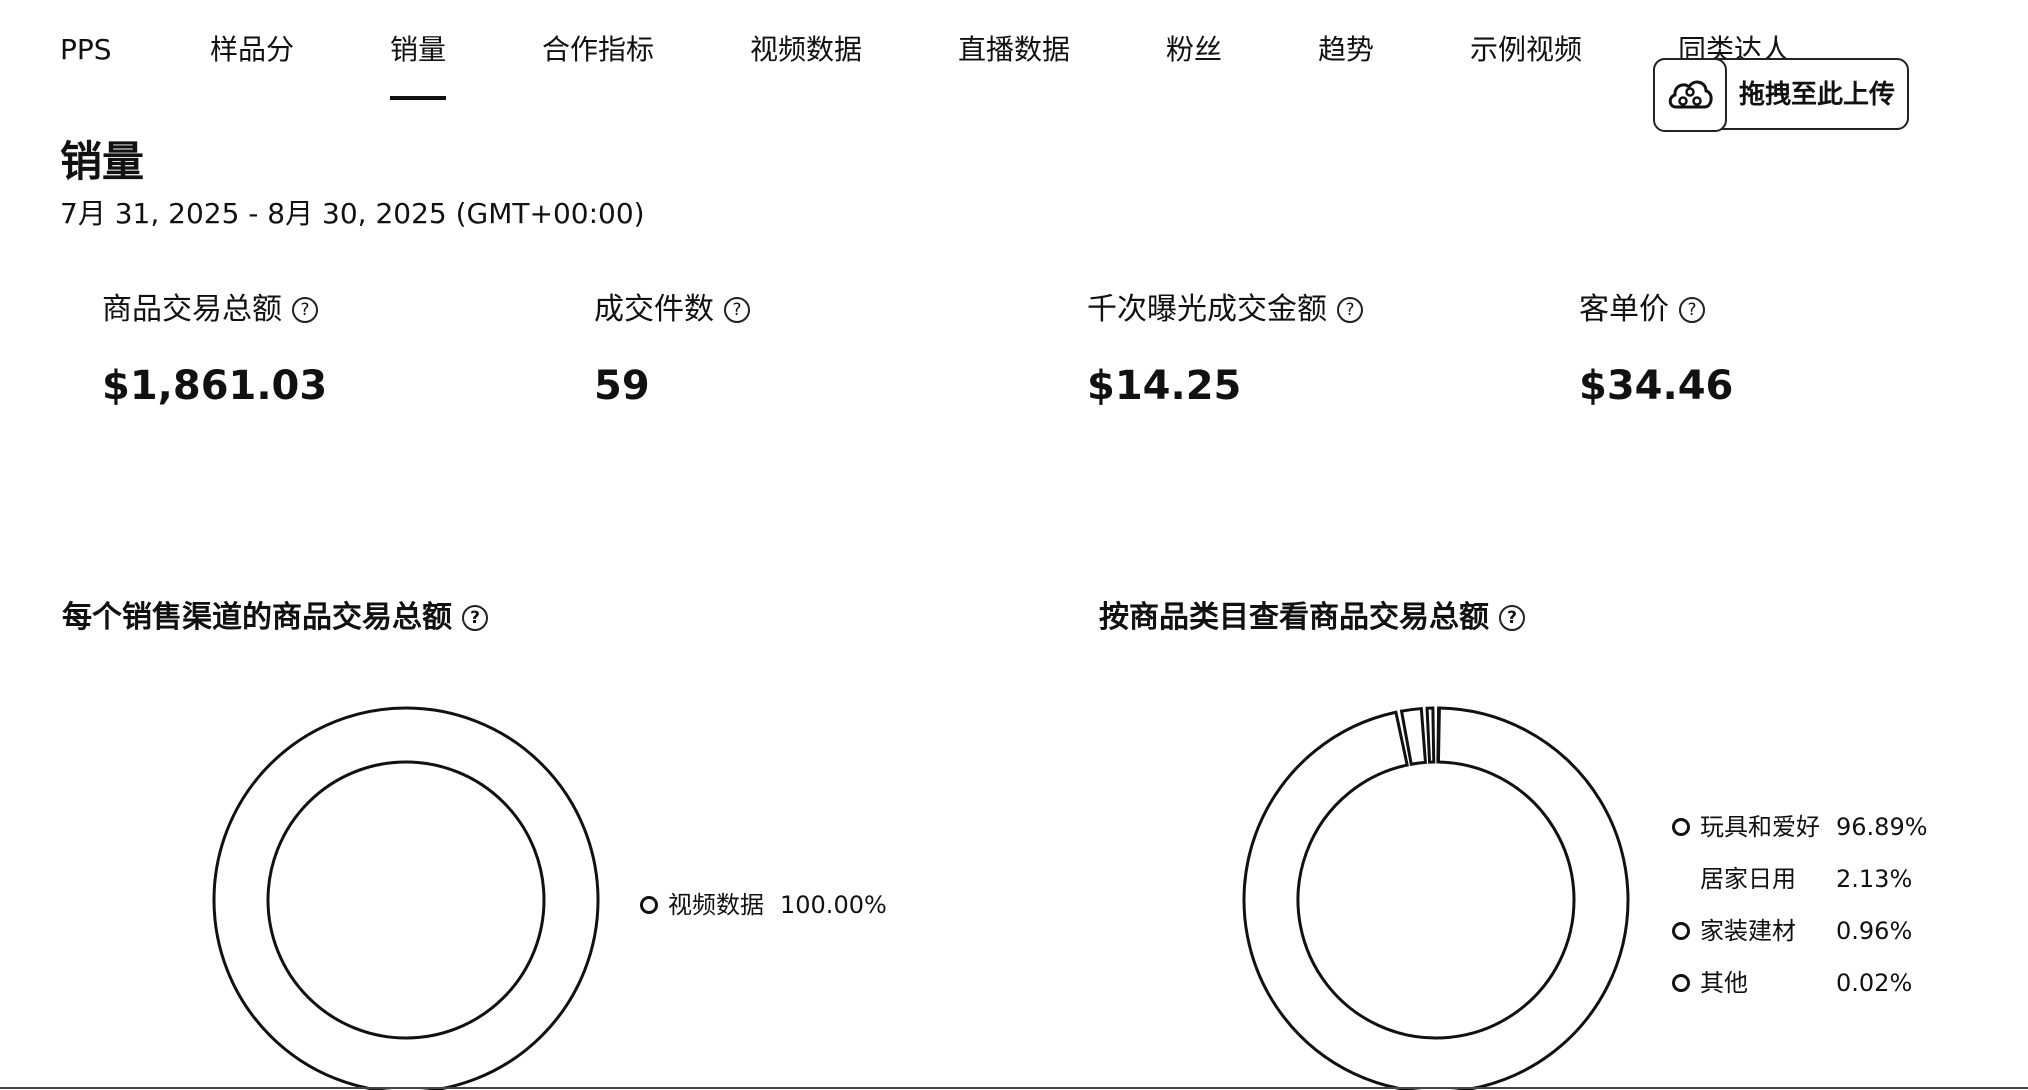 This screenshot has height=1090, width=2028. What do you see at coordinates (1748, 931) in the screenshot?
I see `legend-name: 家装建材` at bounding box center [1748, 931].